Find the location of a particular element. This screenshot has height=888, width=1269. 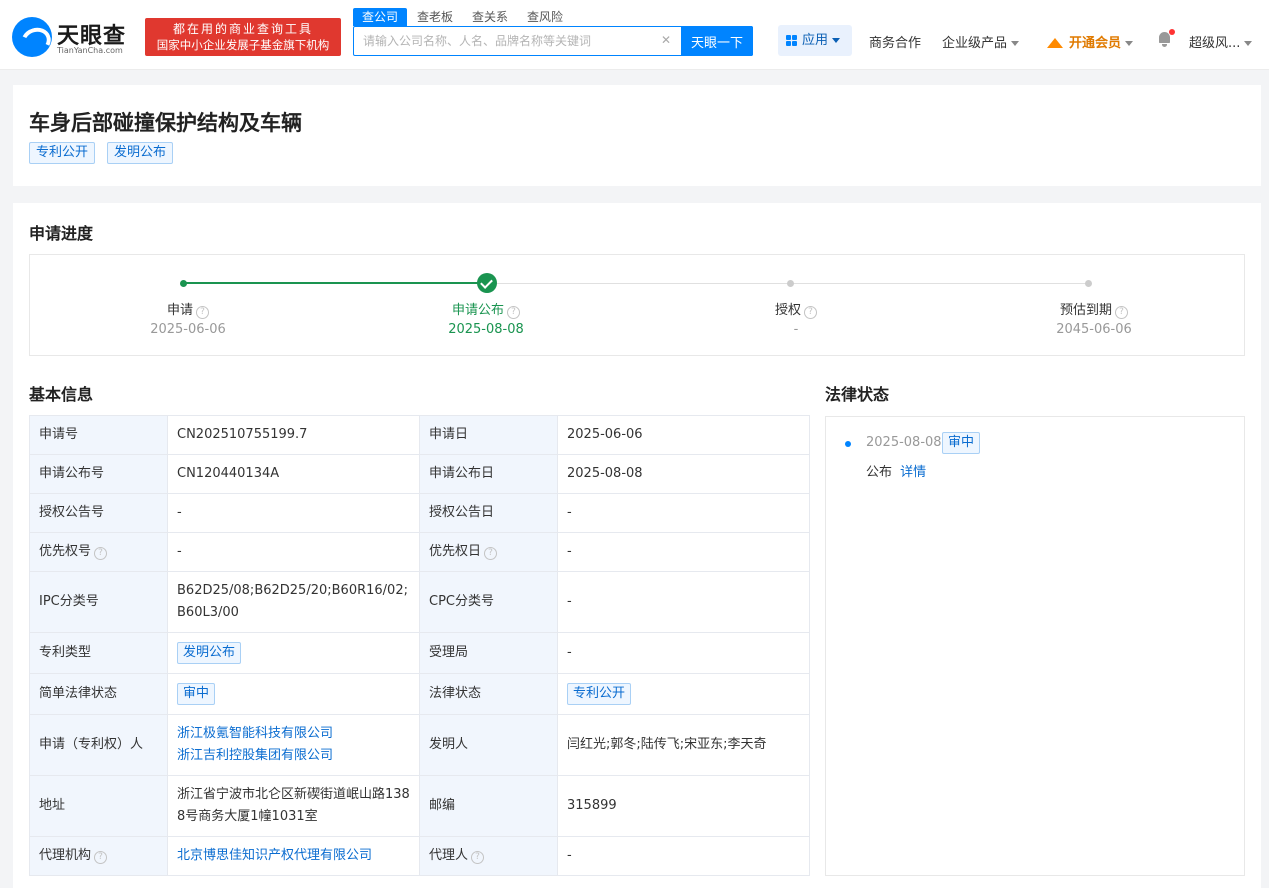

field-label: 简单法律状态 is located at coordinates (98, 694).